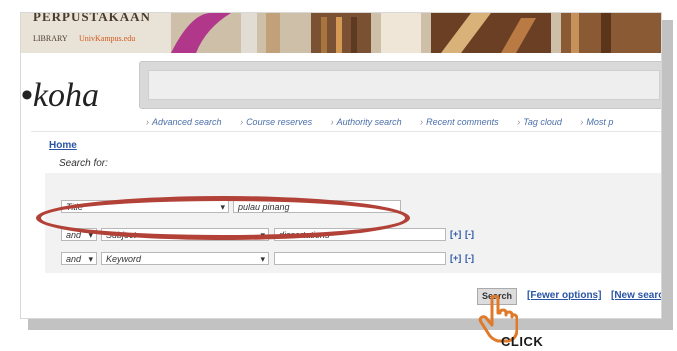 The image size is (677, 351). What do you see at coordinates (543, 122) in the screenshot?
I see `nav-tag-cloud: › Tag cloud` at bounding box center [543, 122].